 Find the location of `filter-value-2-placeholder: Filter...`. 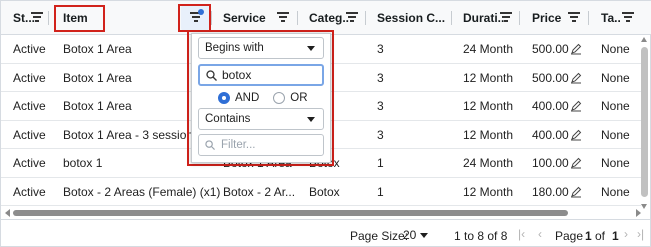

filter-value-2-placeholder: Filter... is located at coordinates (238, 145).